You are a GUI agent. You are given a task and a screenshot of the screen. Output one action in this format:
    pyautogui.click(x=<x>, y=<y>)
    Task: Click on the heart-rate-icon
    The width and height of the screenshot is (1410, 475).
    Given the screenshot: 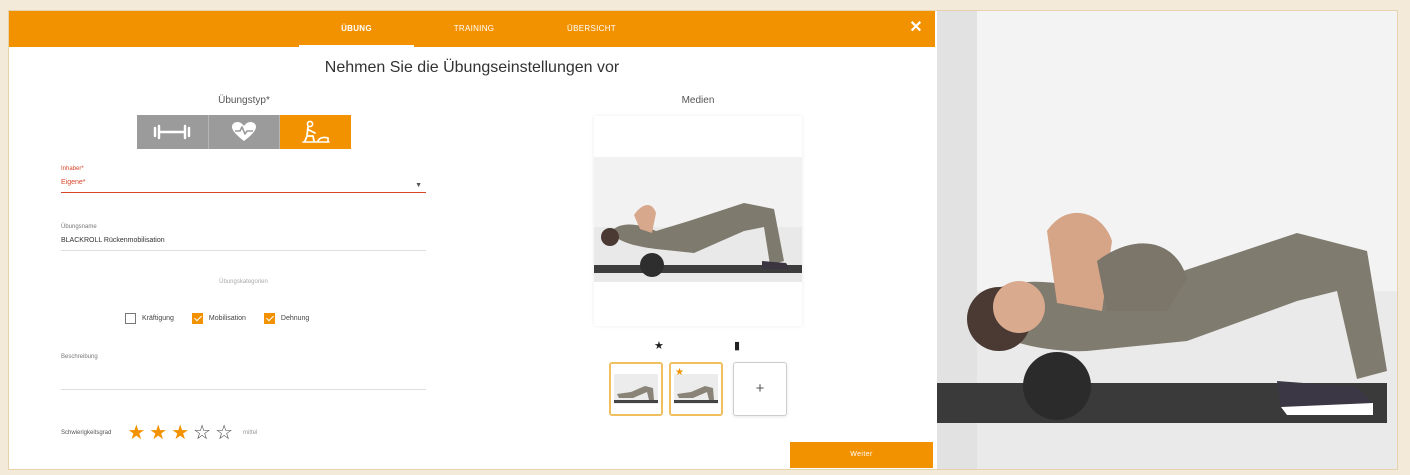 What is the action you would take?
    pyautogui.click(x=244, y=131)
    